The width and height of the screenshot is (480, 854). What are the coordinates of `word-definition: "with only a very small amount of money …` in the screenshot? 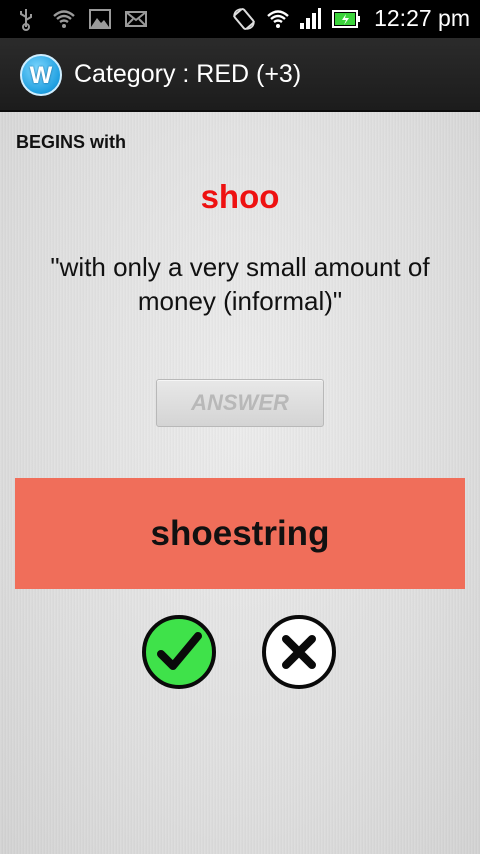 It's located at (240, 284).